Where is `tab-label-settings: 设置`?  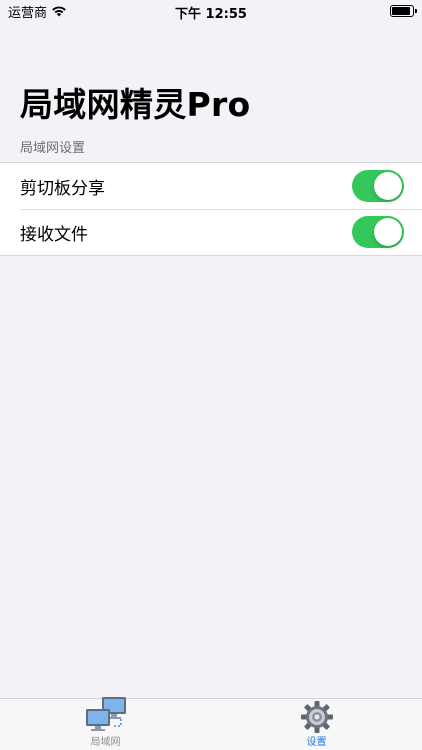
tab-label-settings: 设置 is located at coordinates (316, 742).